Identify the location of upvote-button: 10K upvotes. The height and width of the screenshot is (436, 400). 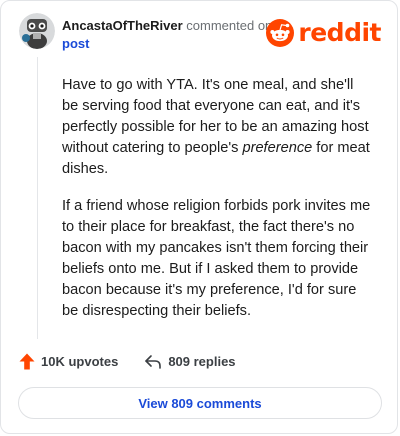
(68, 361).